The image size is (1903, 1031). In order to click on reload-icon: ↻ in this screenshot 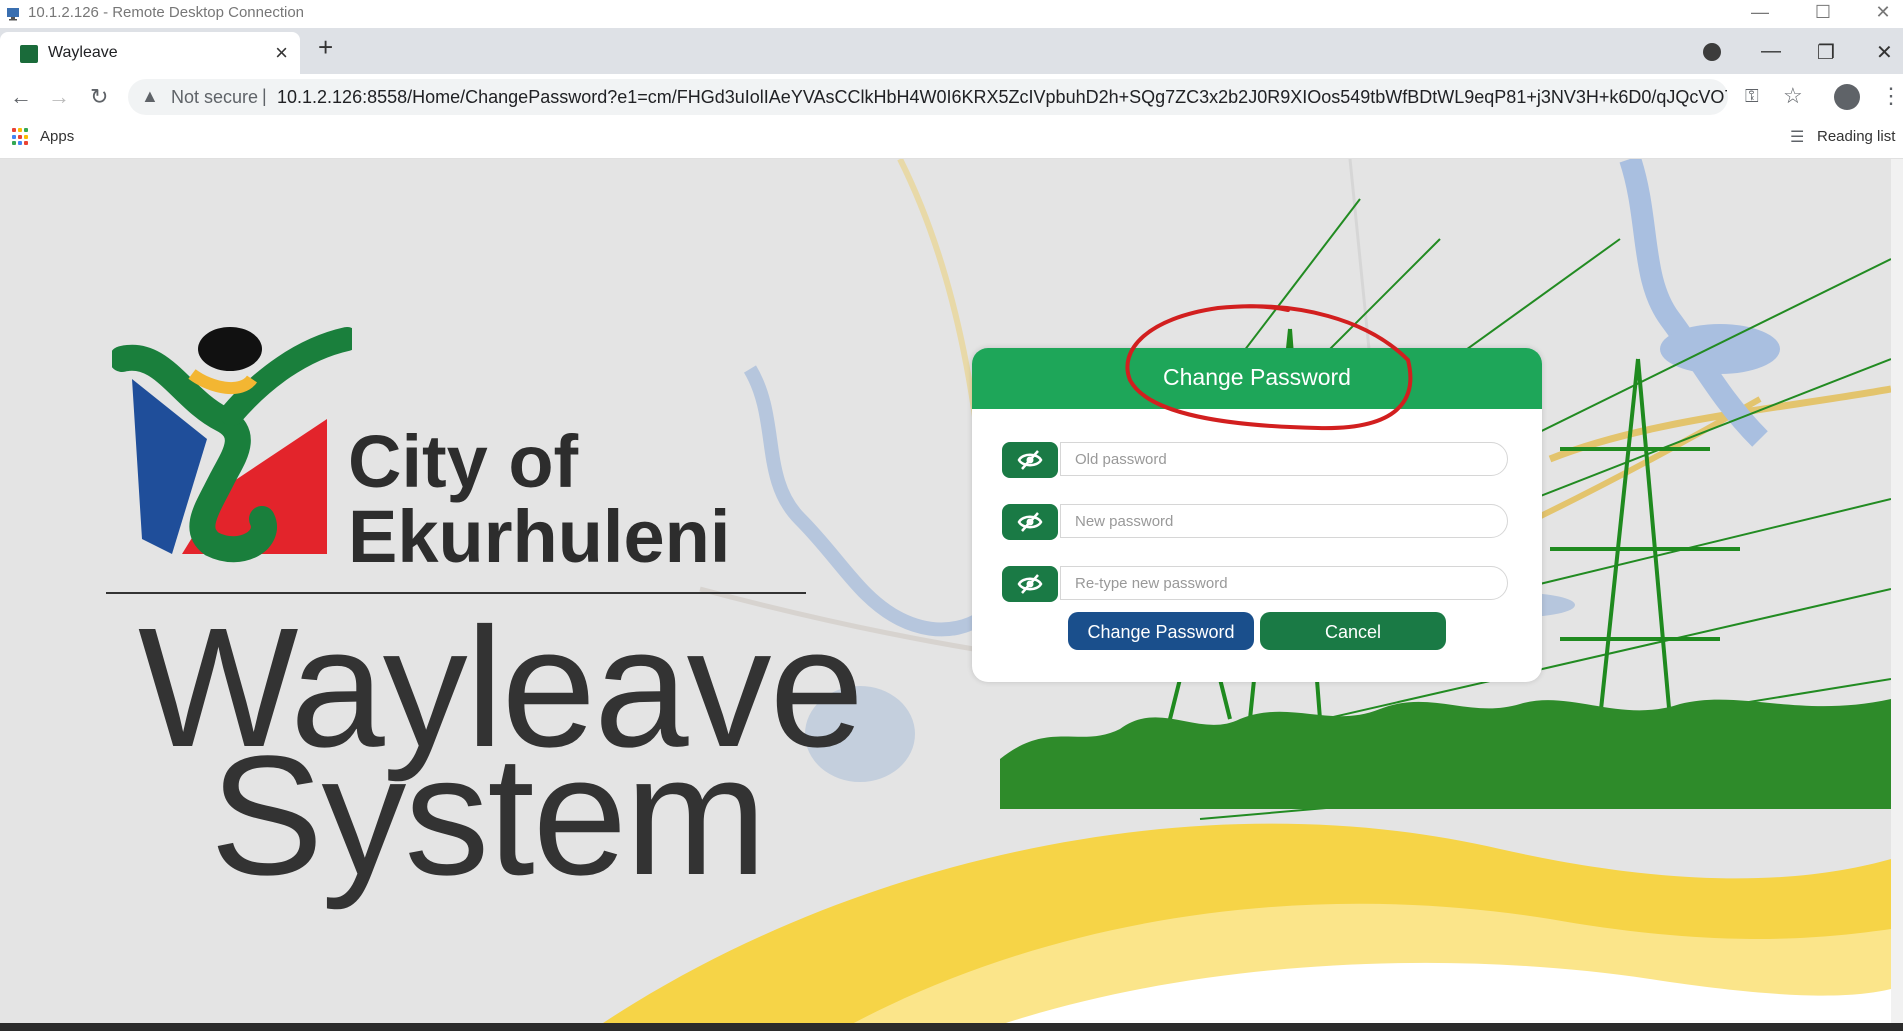, I will do `click(99, 97)`.